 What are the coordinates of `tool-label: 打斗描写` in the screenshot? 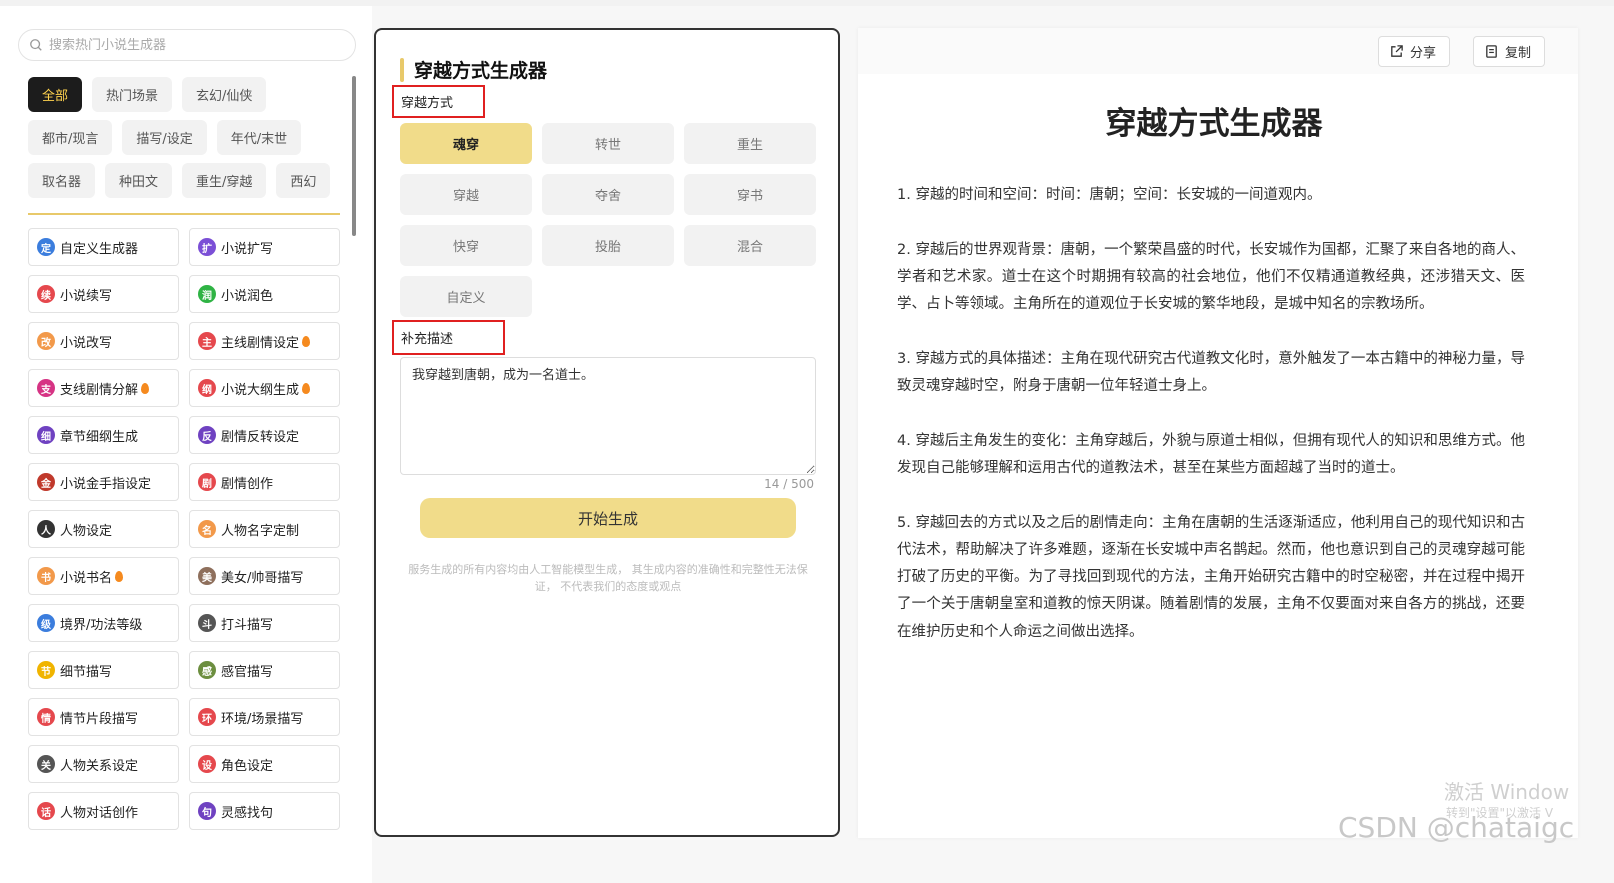 It's located at (247, 625).